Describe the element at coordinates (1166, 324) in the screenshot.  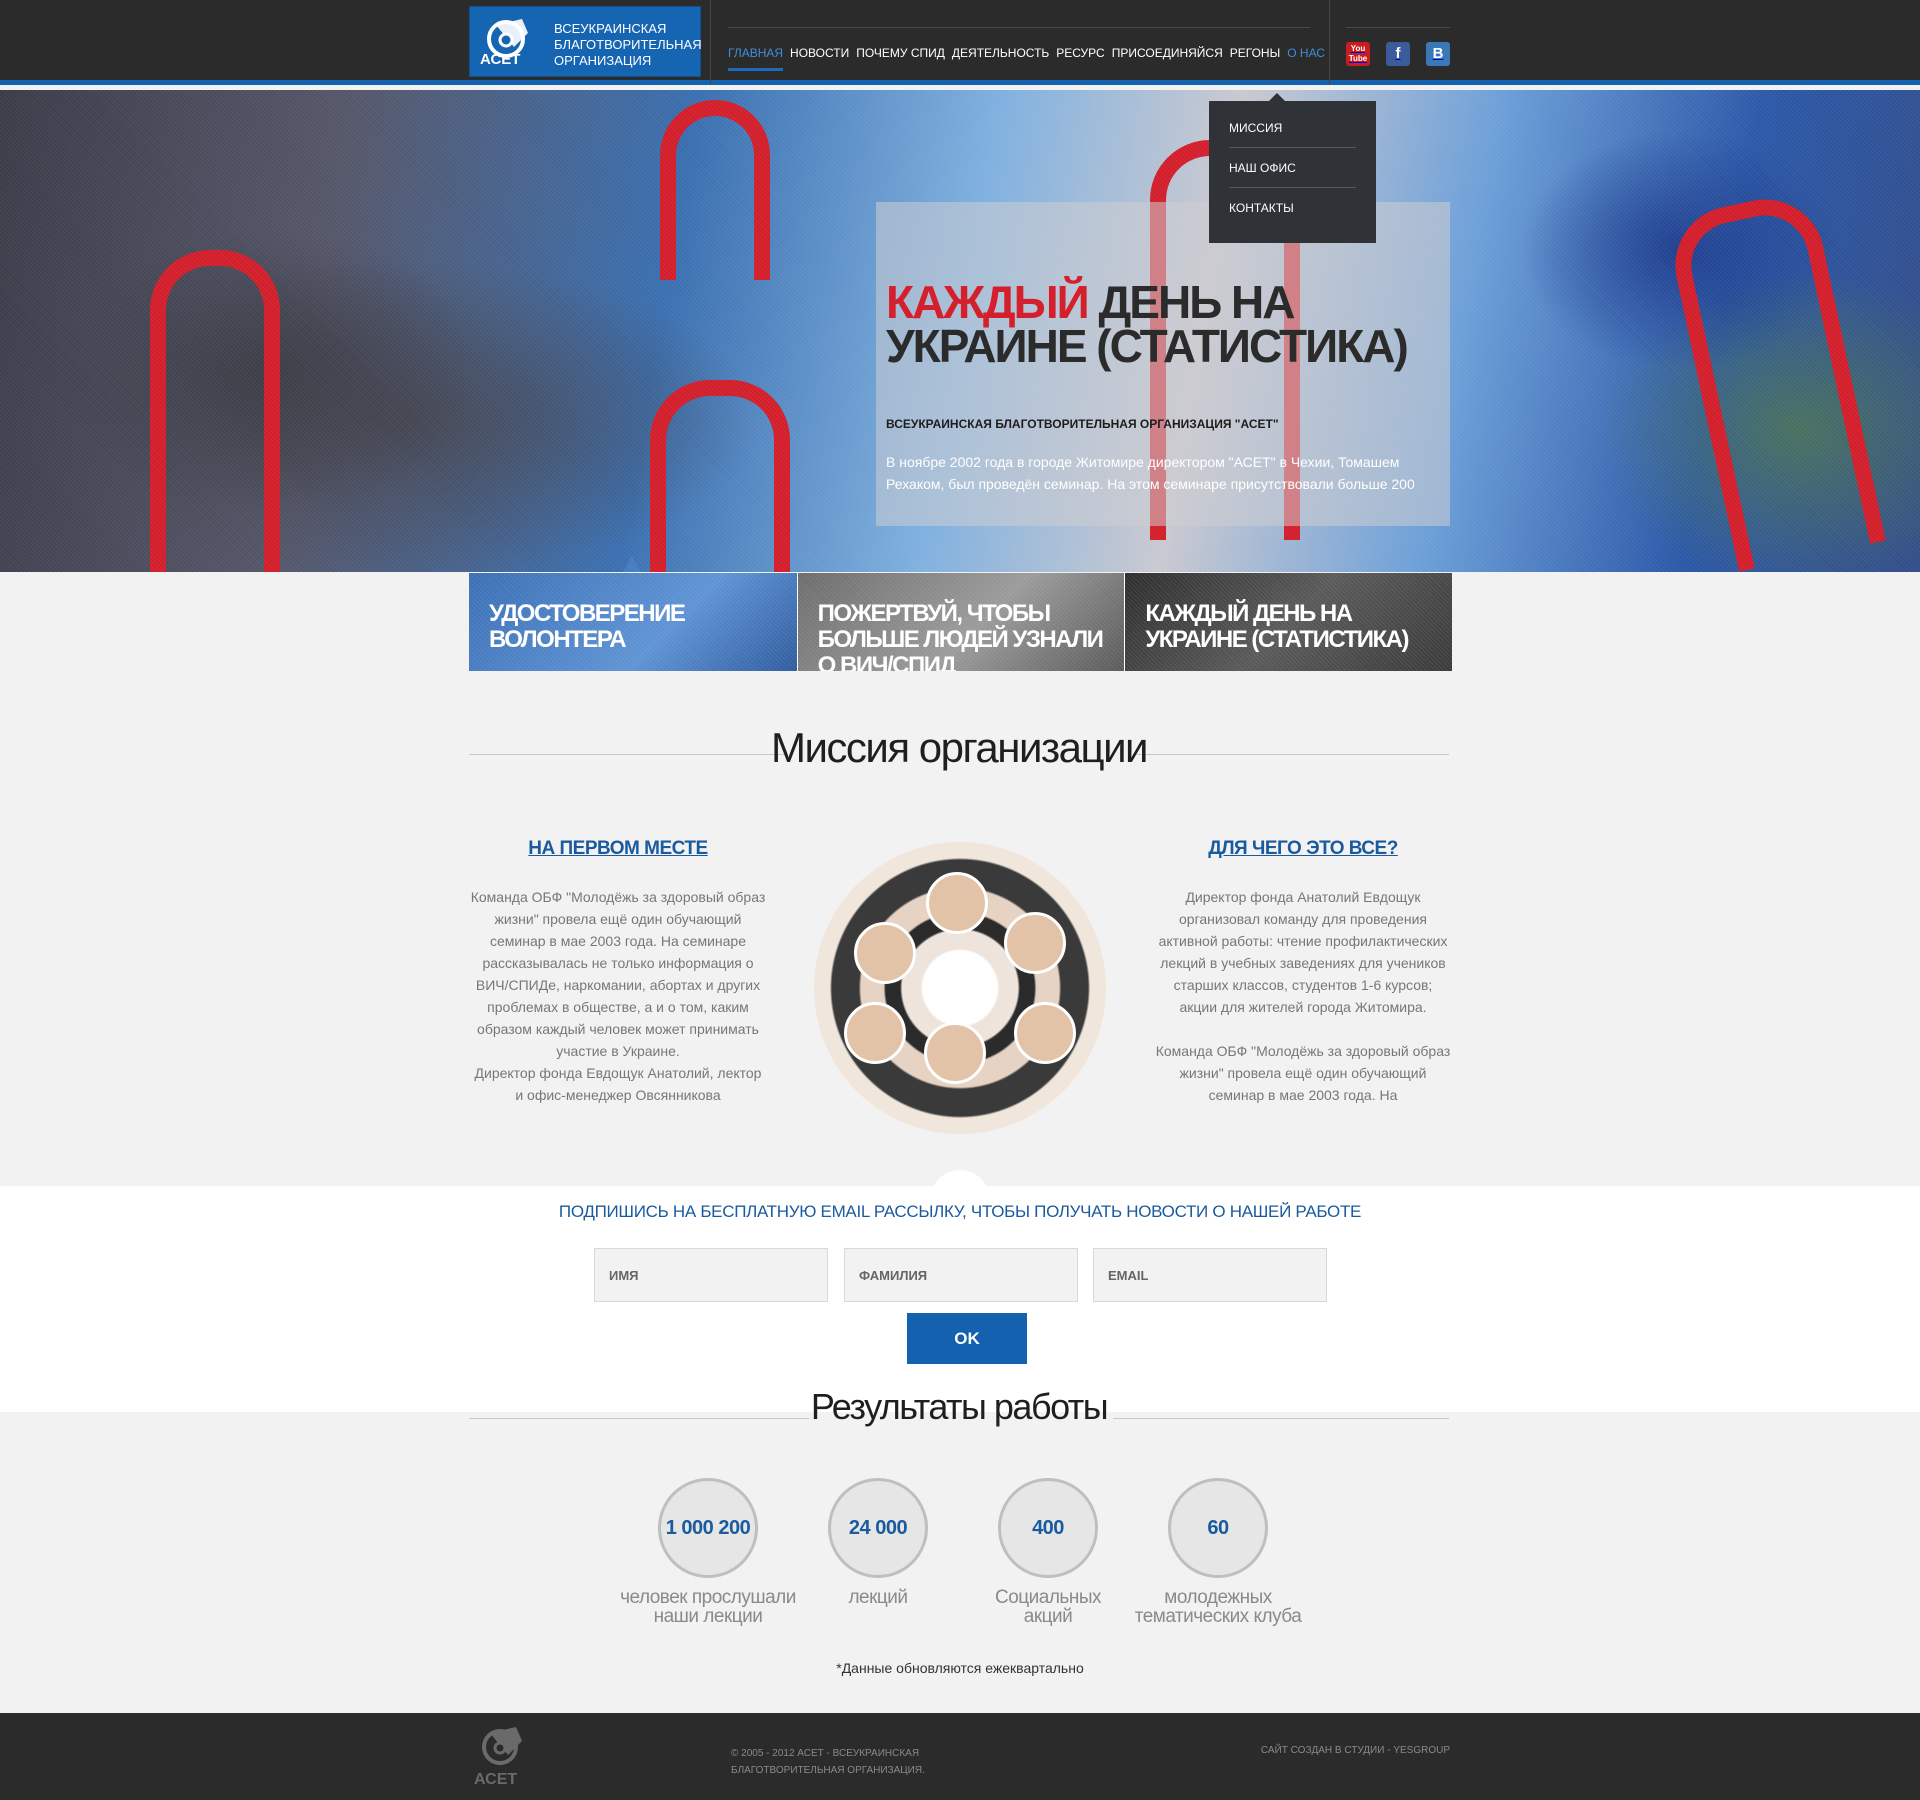
I see `hero-title: КАЖДЫЙ ДЕНЬ НА УКРАИНЕ (СТАТИСТИКА)` at that location.